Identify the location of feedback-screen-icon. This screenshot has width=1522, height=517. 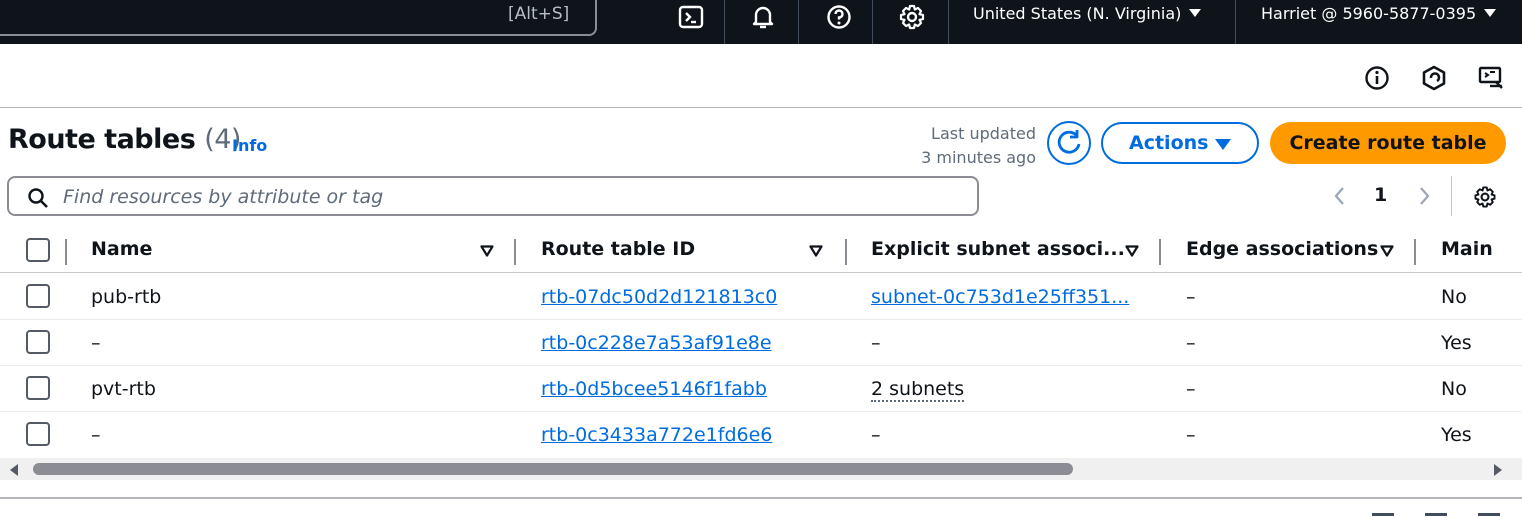
(1491, 78).